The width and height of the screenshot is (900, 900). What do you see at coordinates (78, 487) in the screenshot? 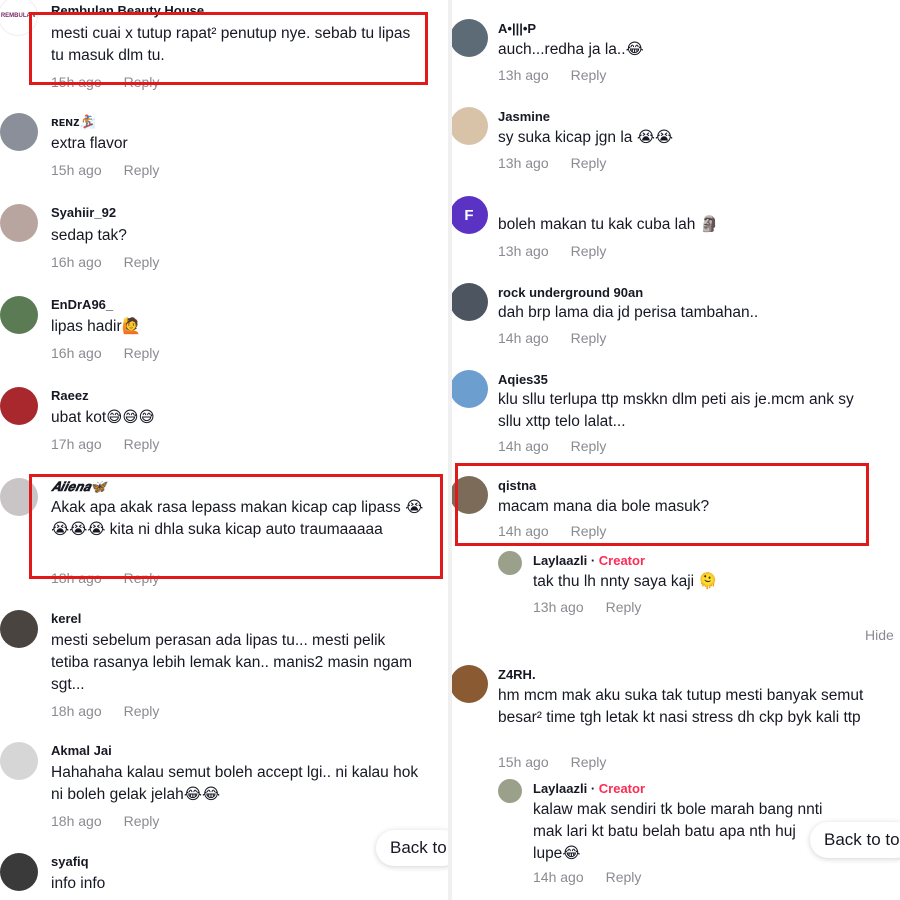
I see `comment-username: 𝑨𝒊𝒊𝒆𝒏𝒂🦋` at bounding box center [78, 487].